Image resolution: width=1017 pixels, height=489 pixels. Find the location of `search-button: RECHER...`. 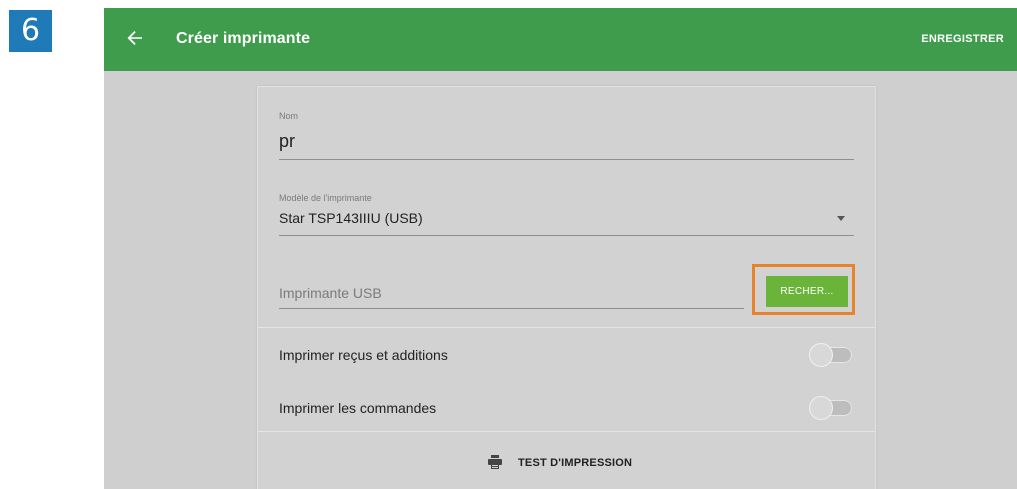

search-button: RECHER... is located at coordinates (807, 291).